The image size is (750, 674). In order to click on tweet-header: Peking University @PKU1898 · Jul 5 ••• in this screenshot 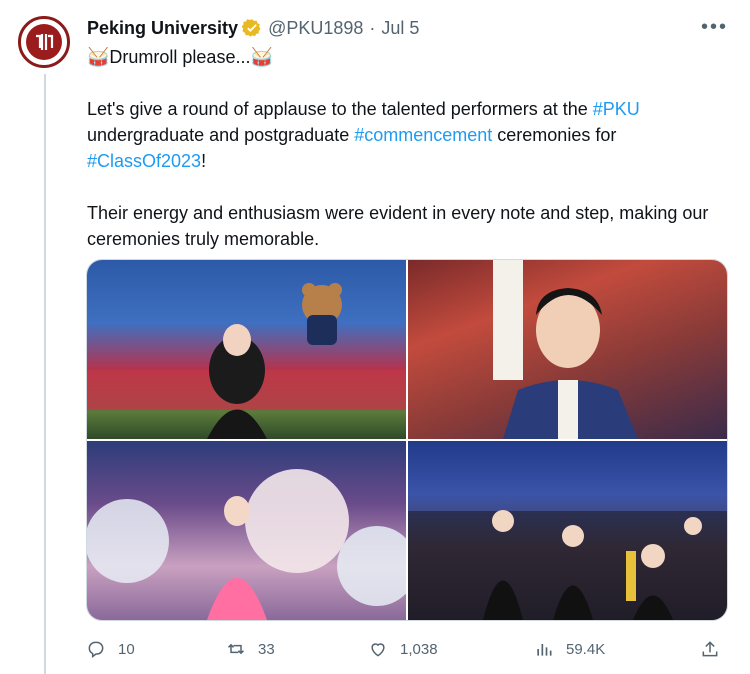, I will do `click(407, 28)`.